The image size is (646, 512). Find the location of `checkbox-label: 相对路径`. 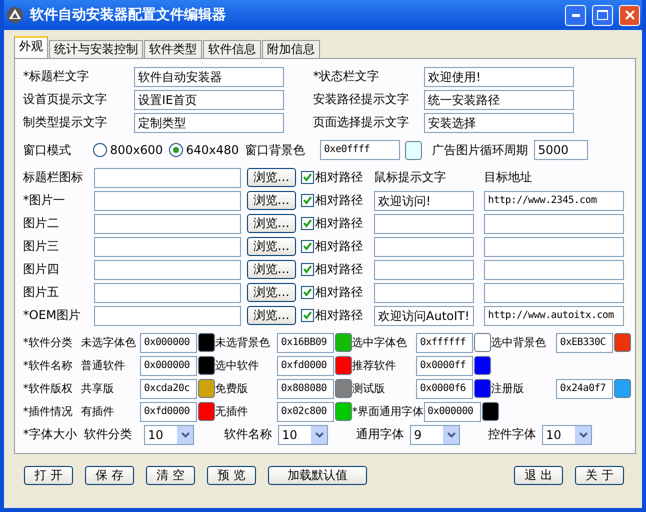

checkbox-label: 相对路径 is located at coordinates (339, 200).